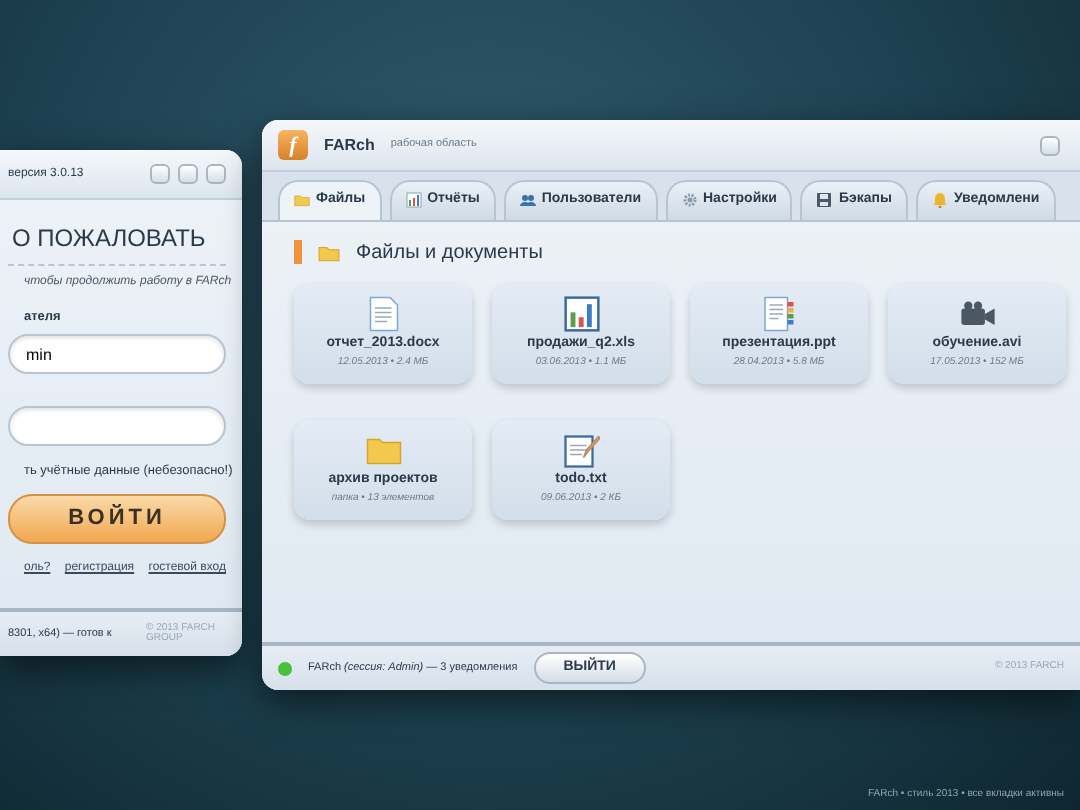  I want to click on bell-icon, so click(939, 200).